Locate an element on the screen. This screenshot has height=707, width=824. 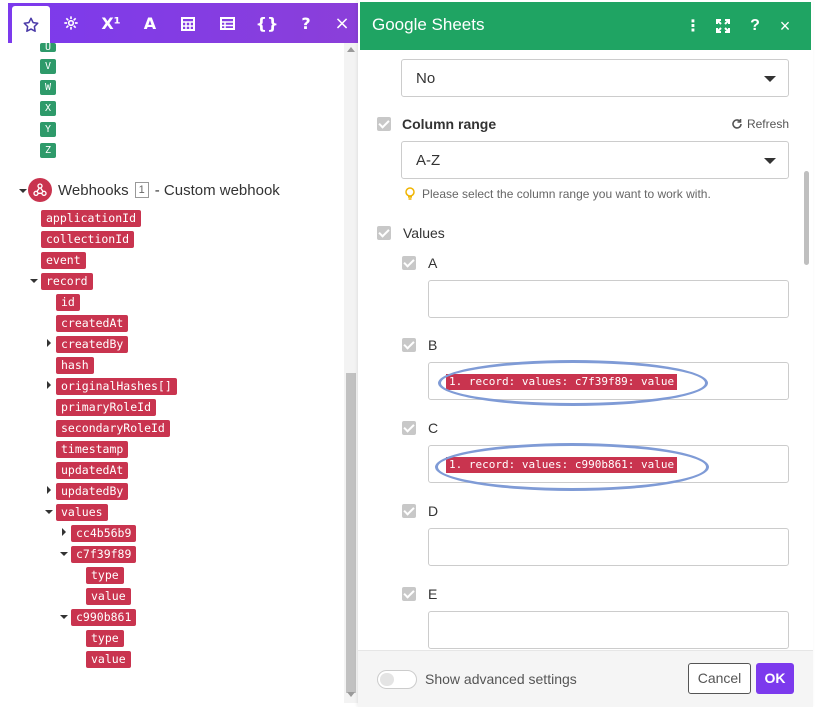
column-label-d: D is located at coordinates (433, 511).